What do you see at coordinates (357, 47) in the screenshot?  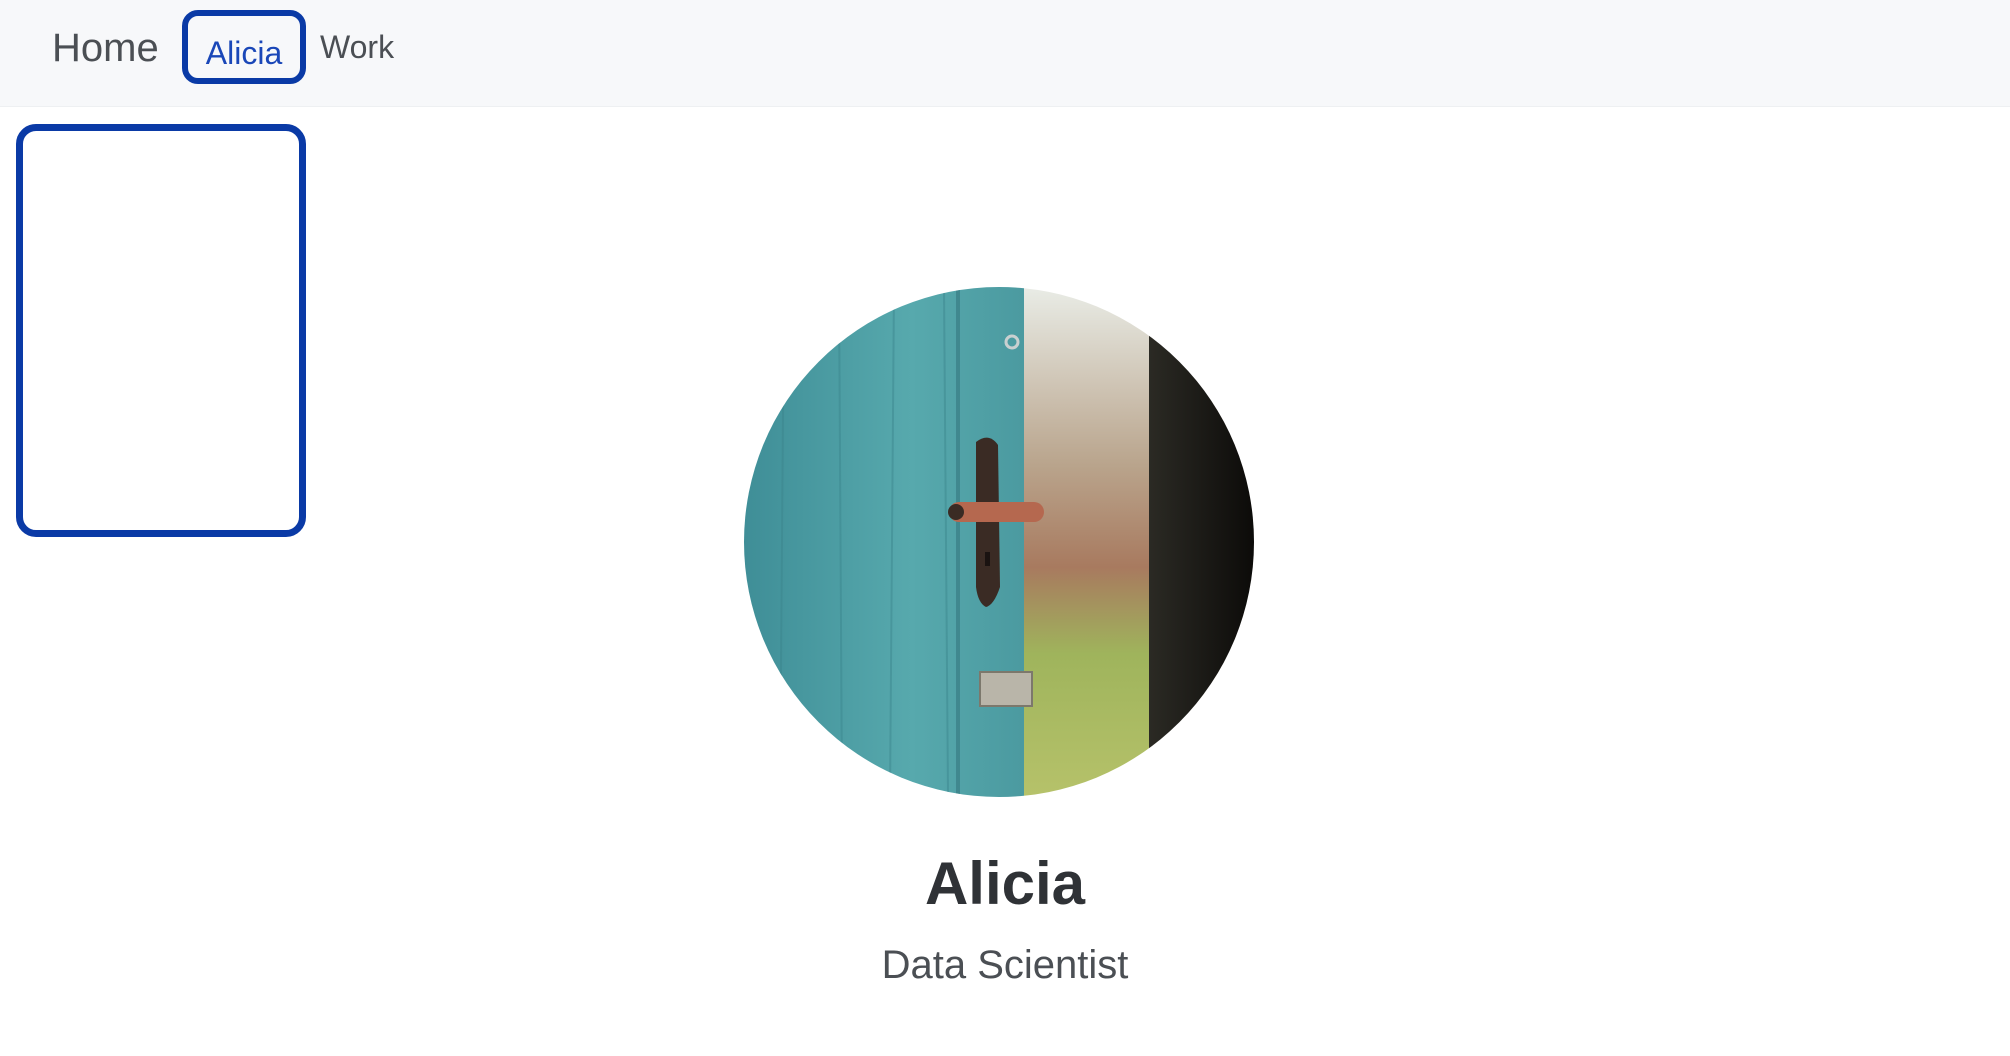 I see `nav-link-work: Work` at bounding box center [357, 47].